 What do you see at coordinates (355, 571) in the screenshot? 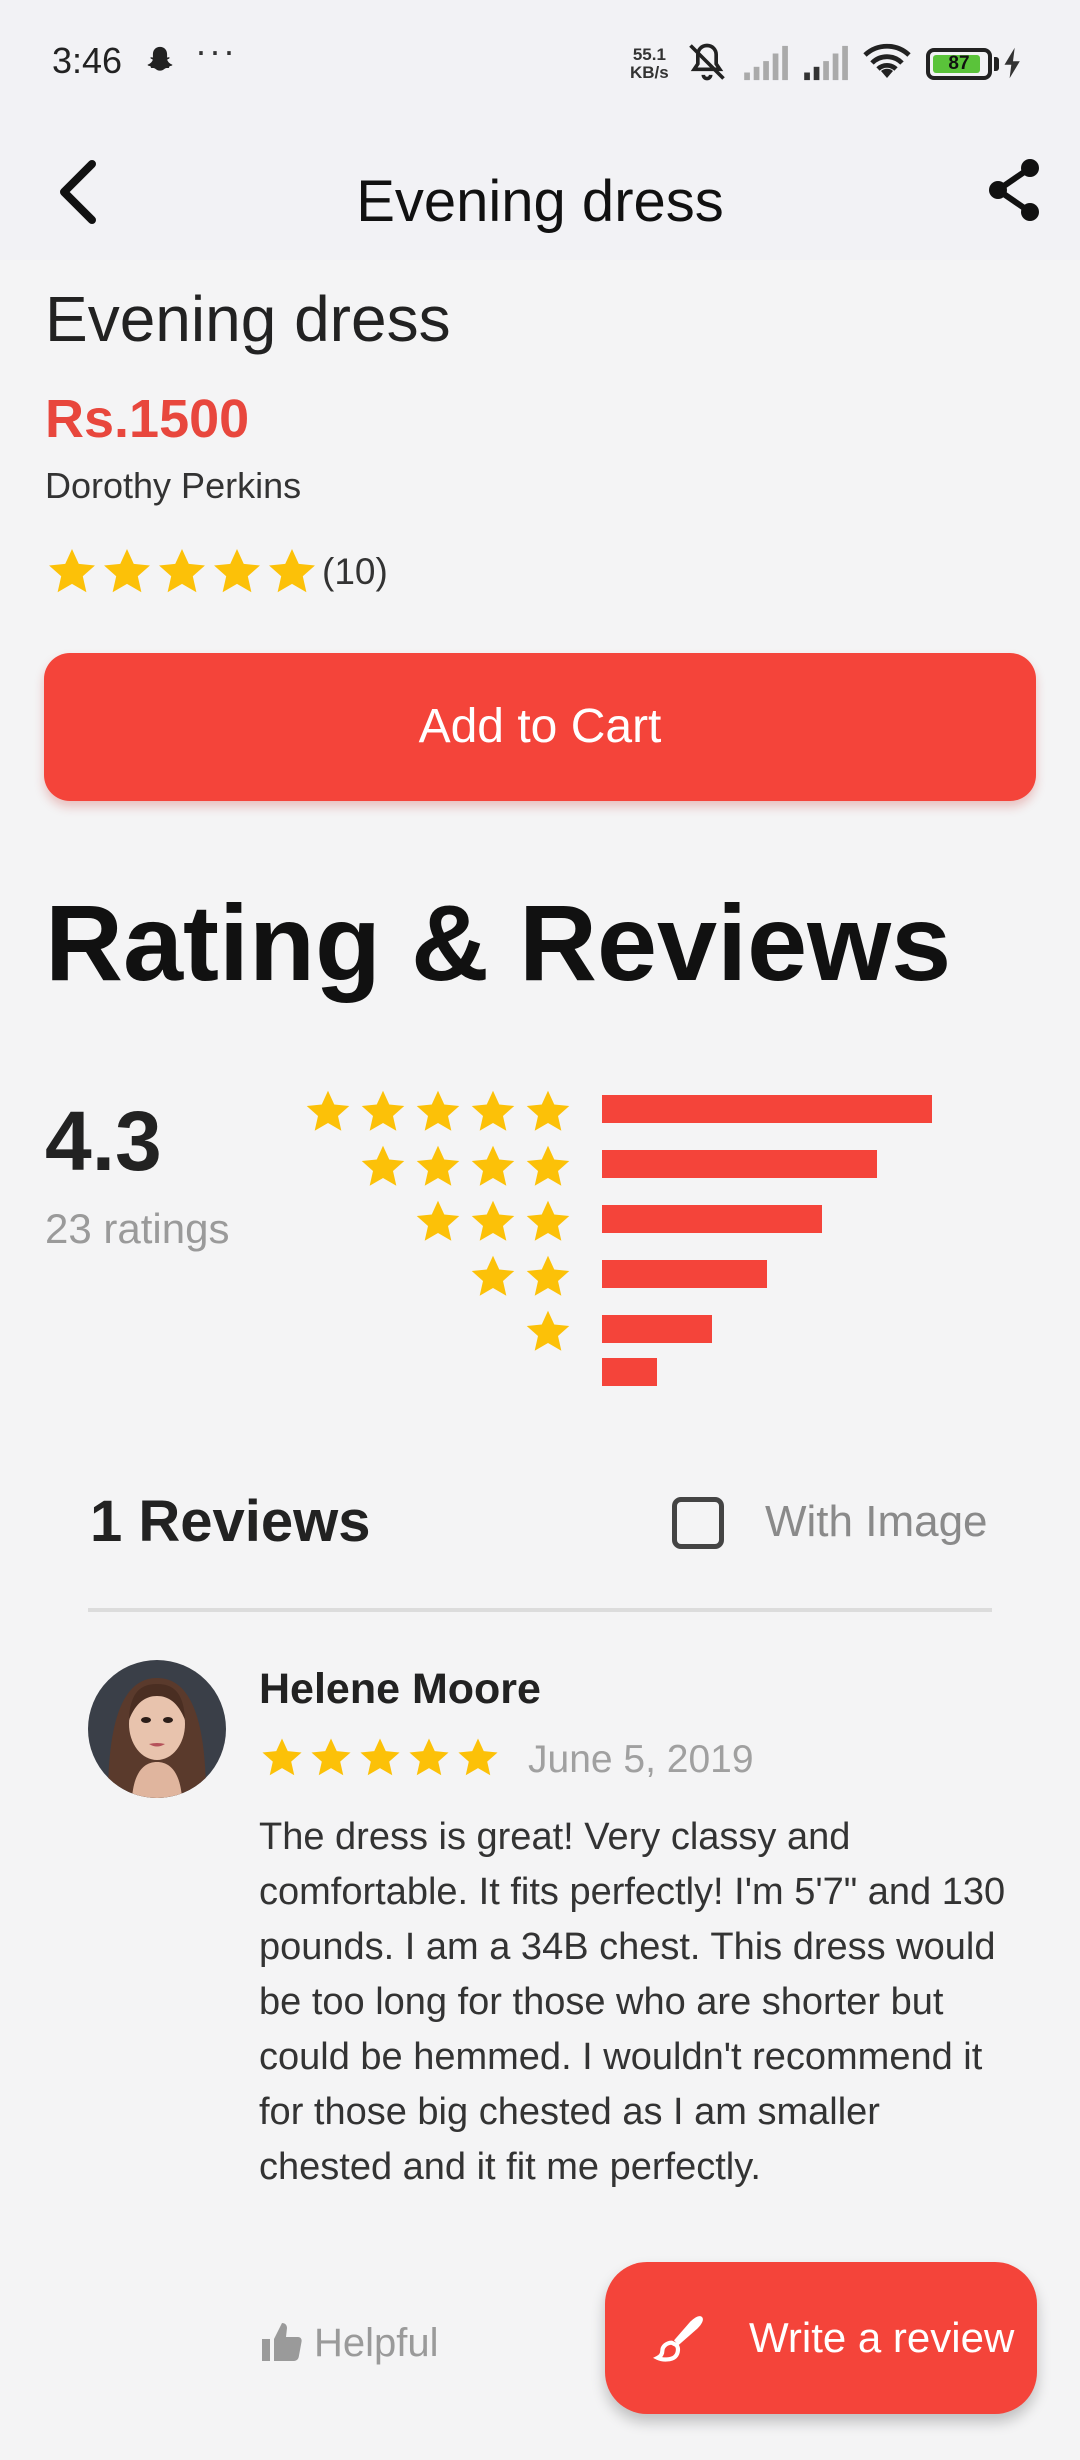
I see `product-review-count: (10)` at bounding box center [355, 571].